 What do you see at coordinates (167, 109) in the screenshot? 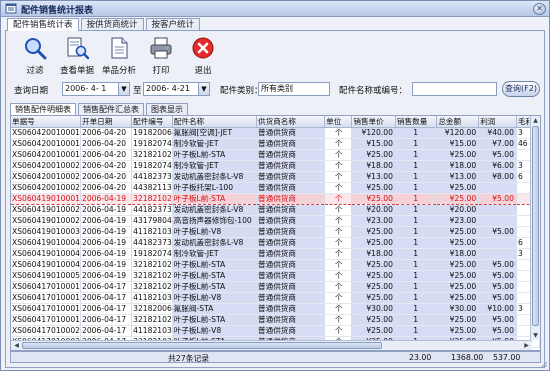
I see `tab-chart-view: 图表显示` at bounding box center [167, 109].